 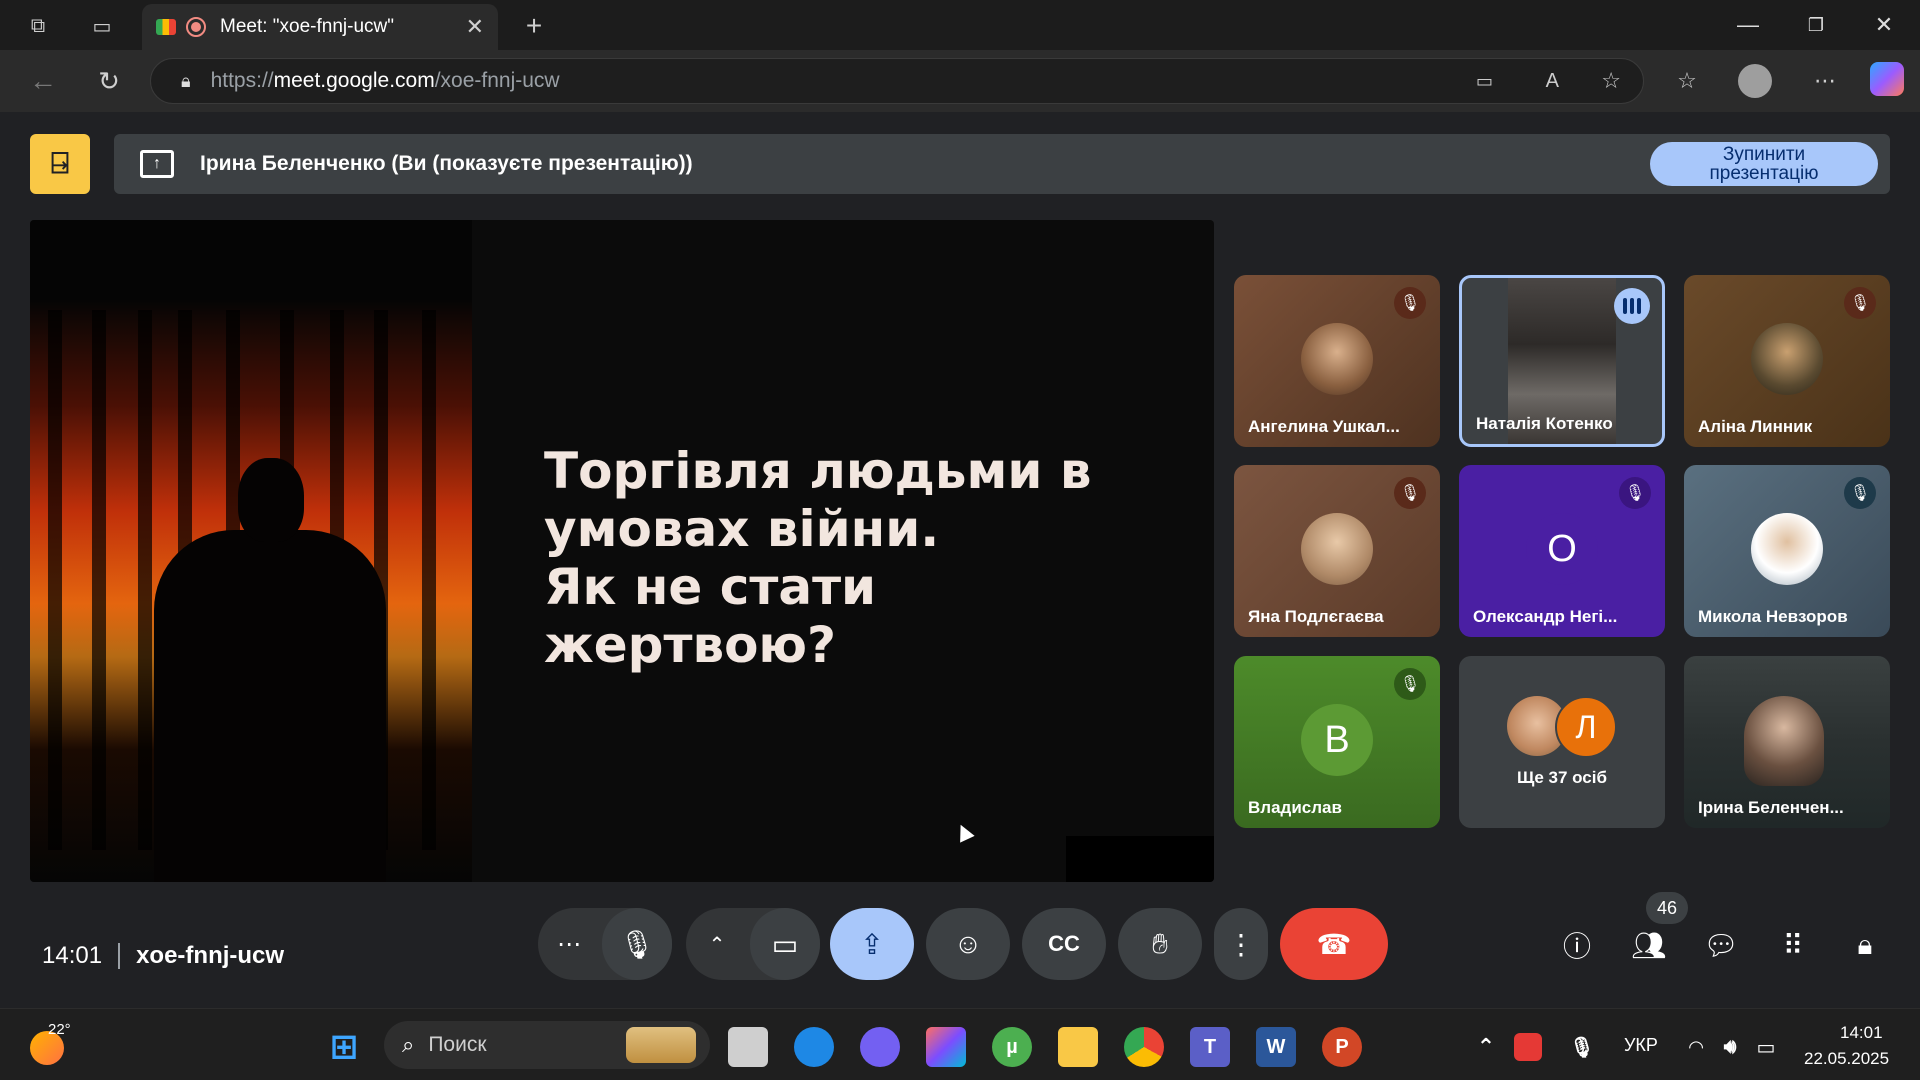 What do you see at coordinates (1846, 1059) in the screenshot?
I see `clock-date: 22.05.2025` at bounding box center [1846, 1059].